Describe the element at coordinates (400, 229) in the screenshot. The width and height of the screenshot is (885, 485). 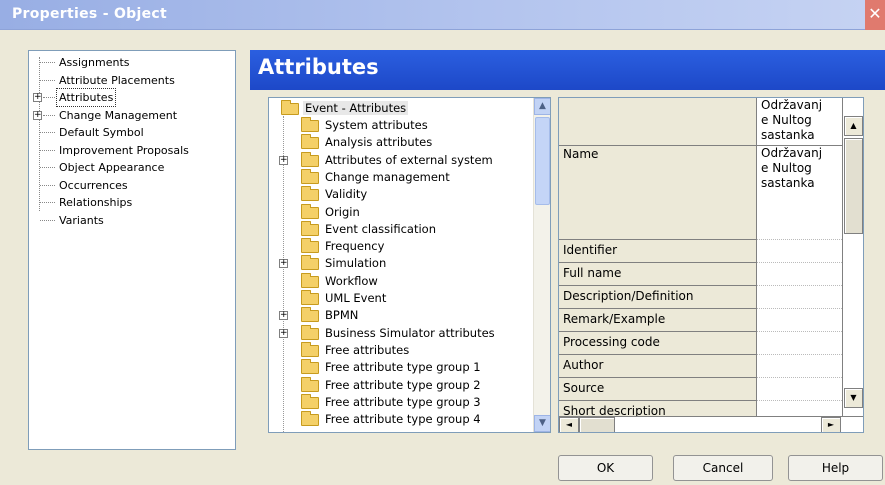
I see `tree-item: Event classification` at that location.